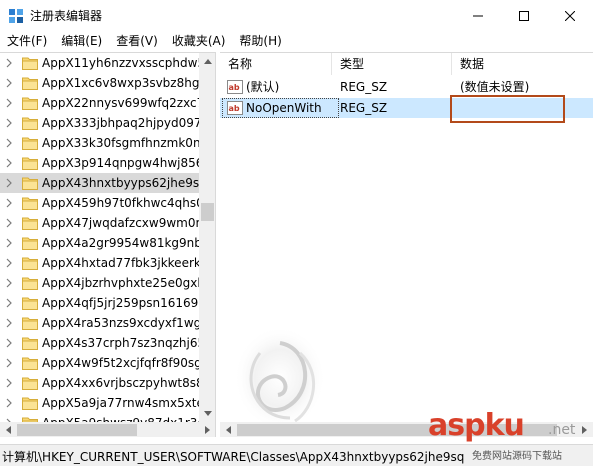 This screenshot has width=593, height=466. What do you see at coordinates (99, 223) in the screenshot?
I see `tree-item: AppX47jwqdafzcxw9wm0m` at bounding box center [99, 223].